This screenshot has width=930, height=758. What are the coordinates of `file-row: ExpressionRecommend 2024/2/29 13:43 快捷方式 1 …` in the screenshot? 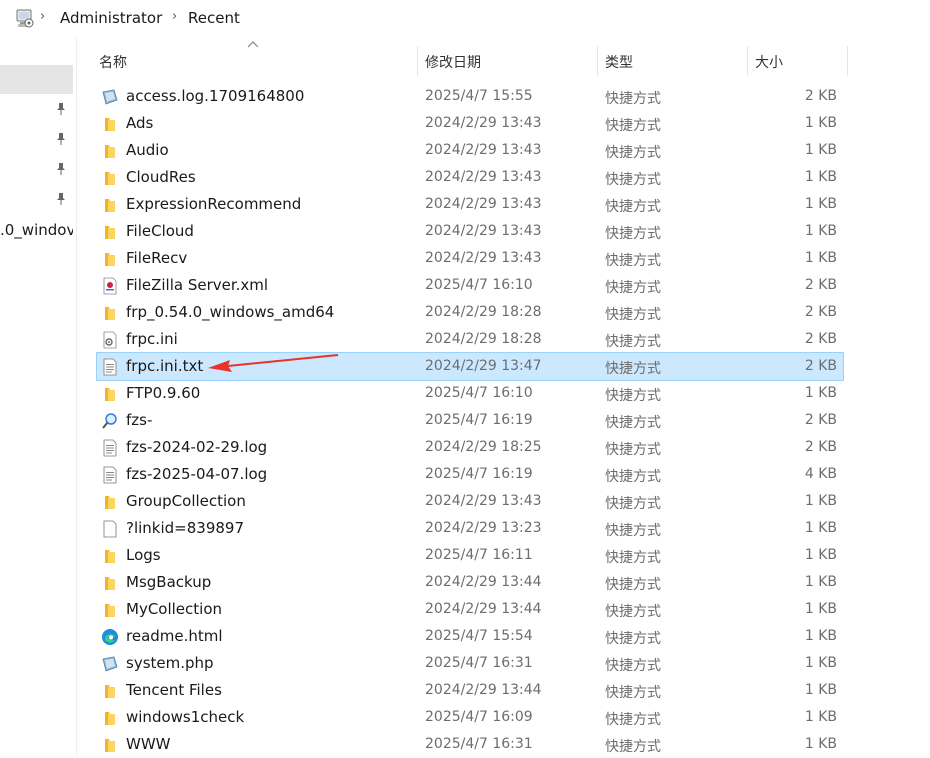 It's located at (470, 204).